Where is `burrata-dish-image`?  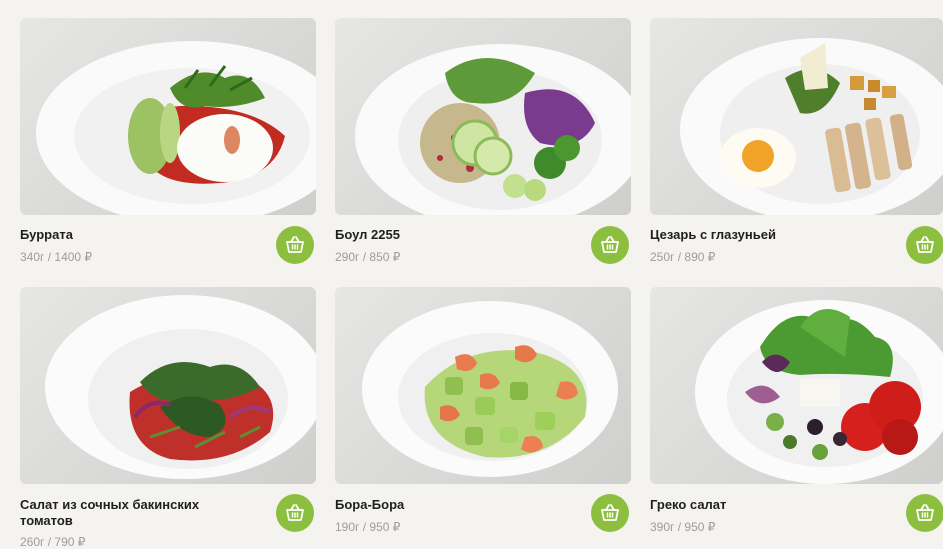 burrata-dish-image is located at coordinates (176, 128).